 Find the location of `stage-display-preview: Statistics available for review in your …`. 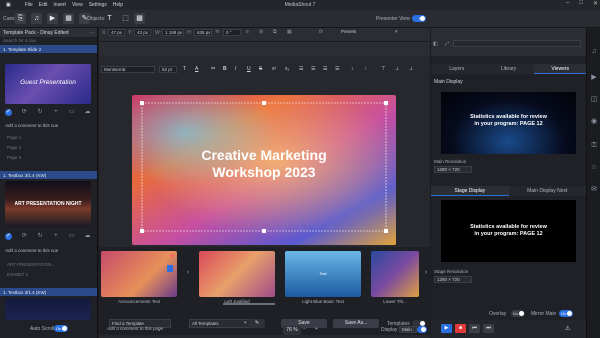

stage-display-preview: Statistics available for review in your … is located at coordinates (508, 231).